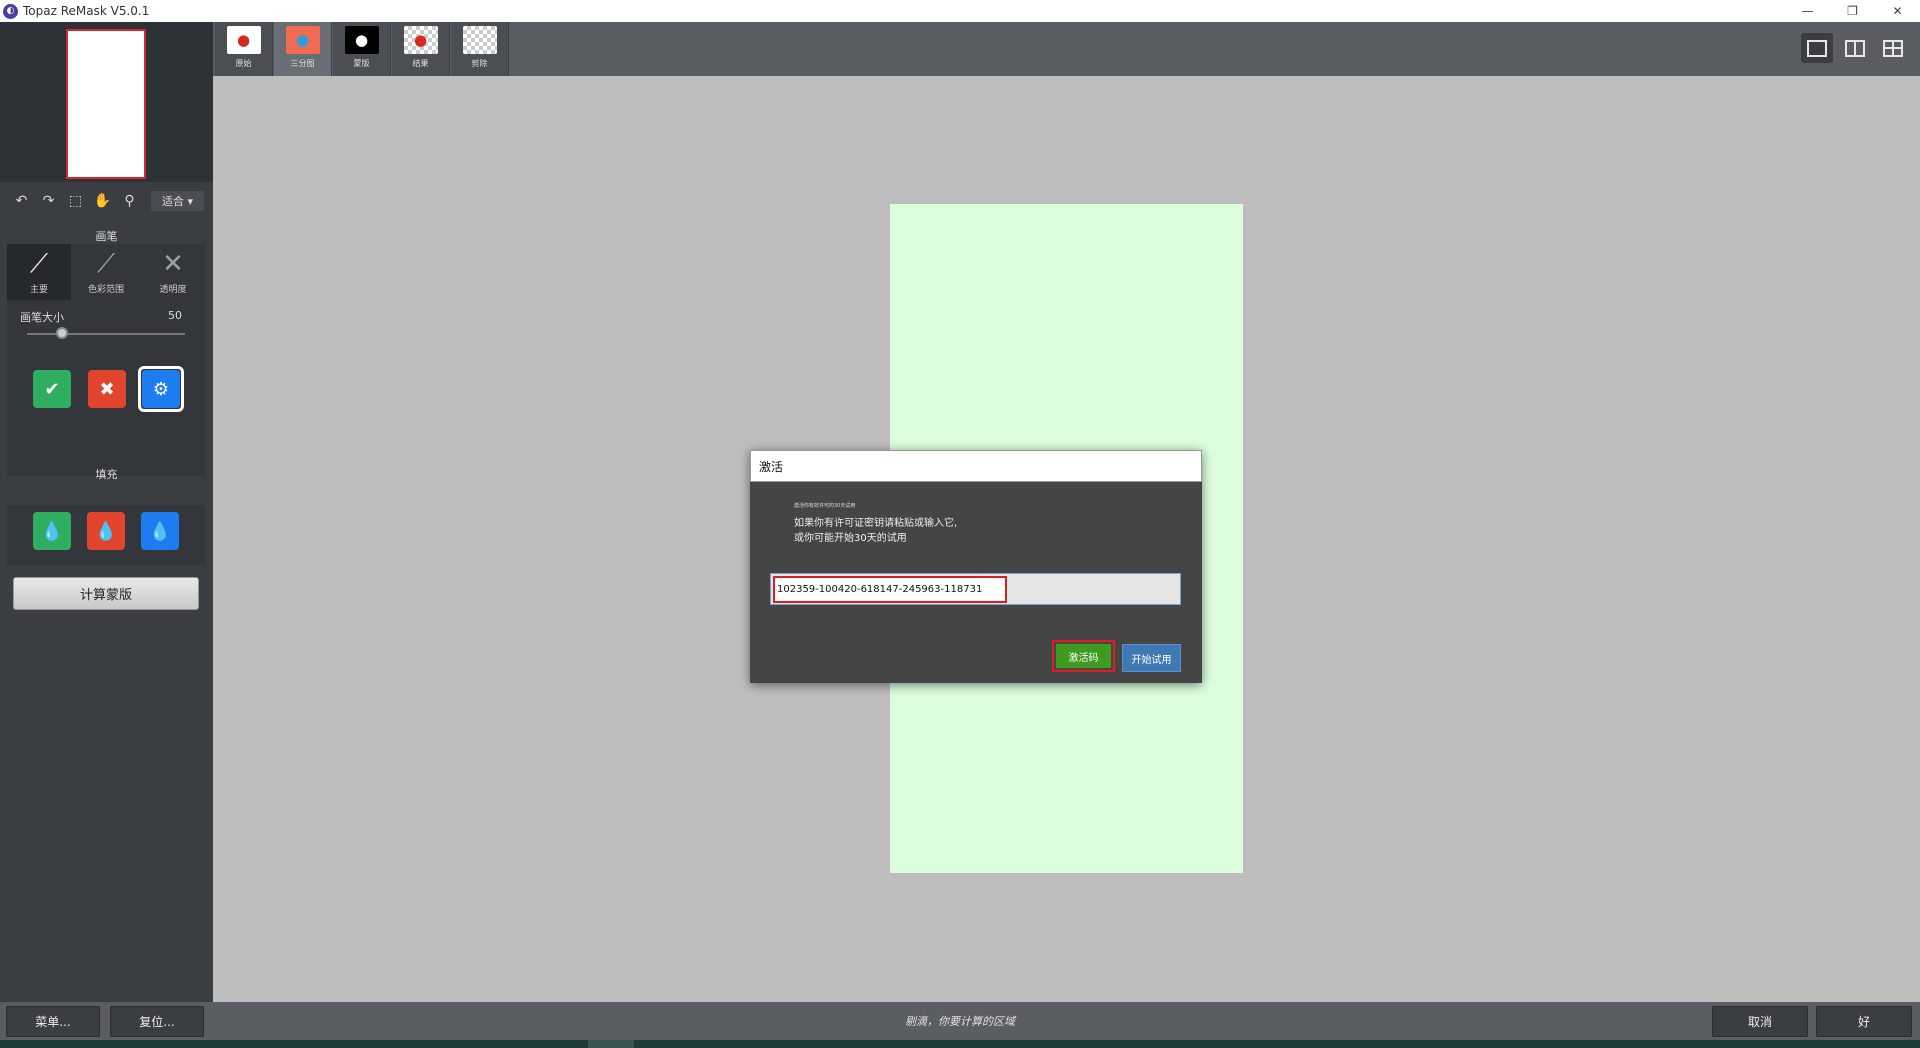 Image resolution: width=1920 pixels, height=1048 pixels. I want to click on tab-label: 色彩范围, so click(106, 288).